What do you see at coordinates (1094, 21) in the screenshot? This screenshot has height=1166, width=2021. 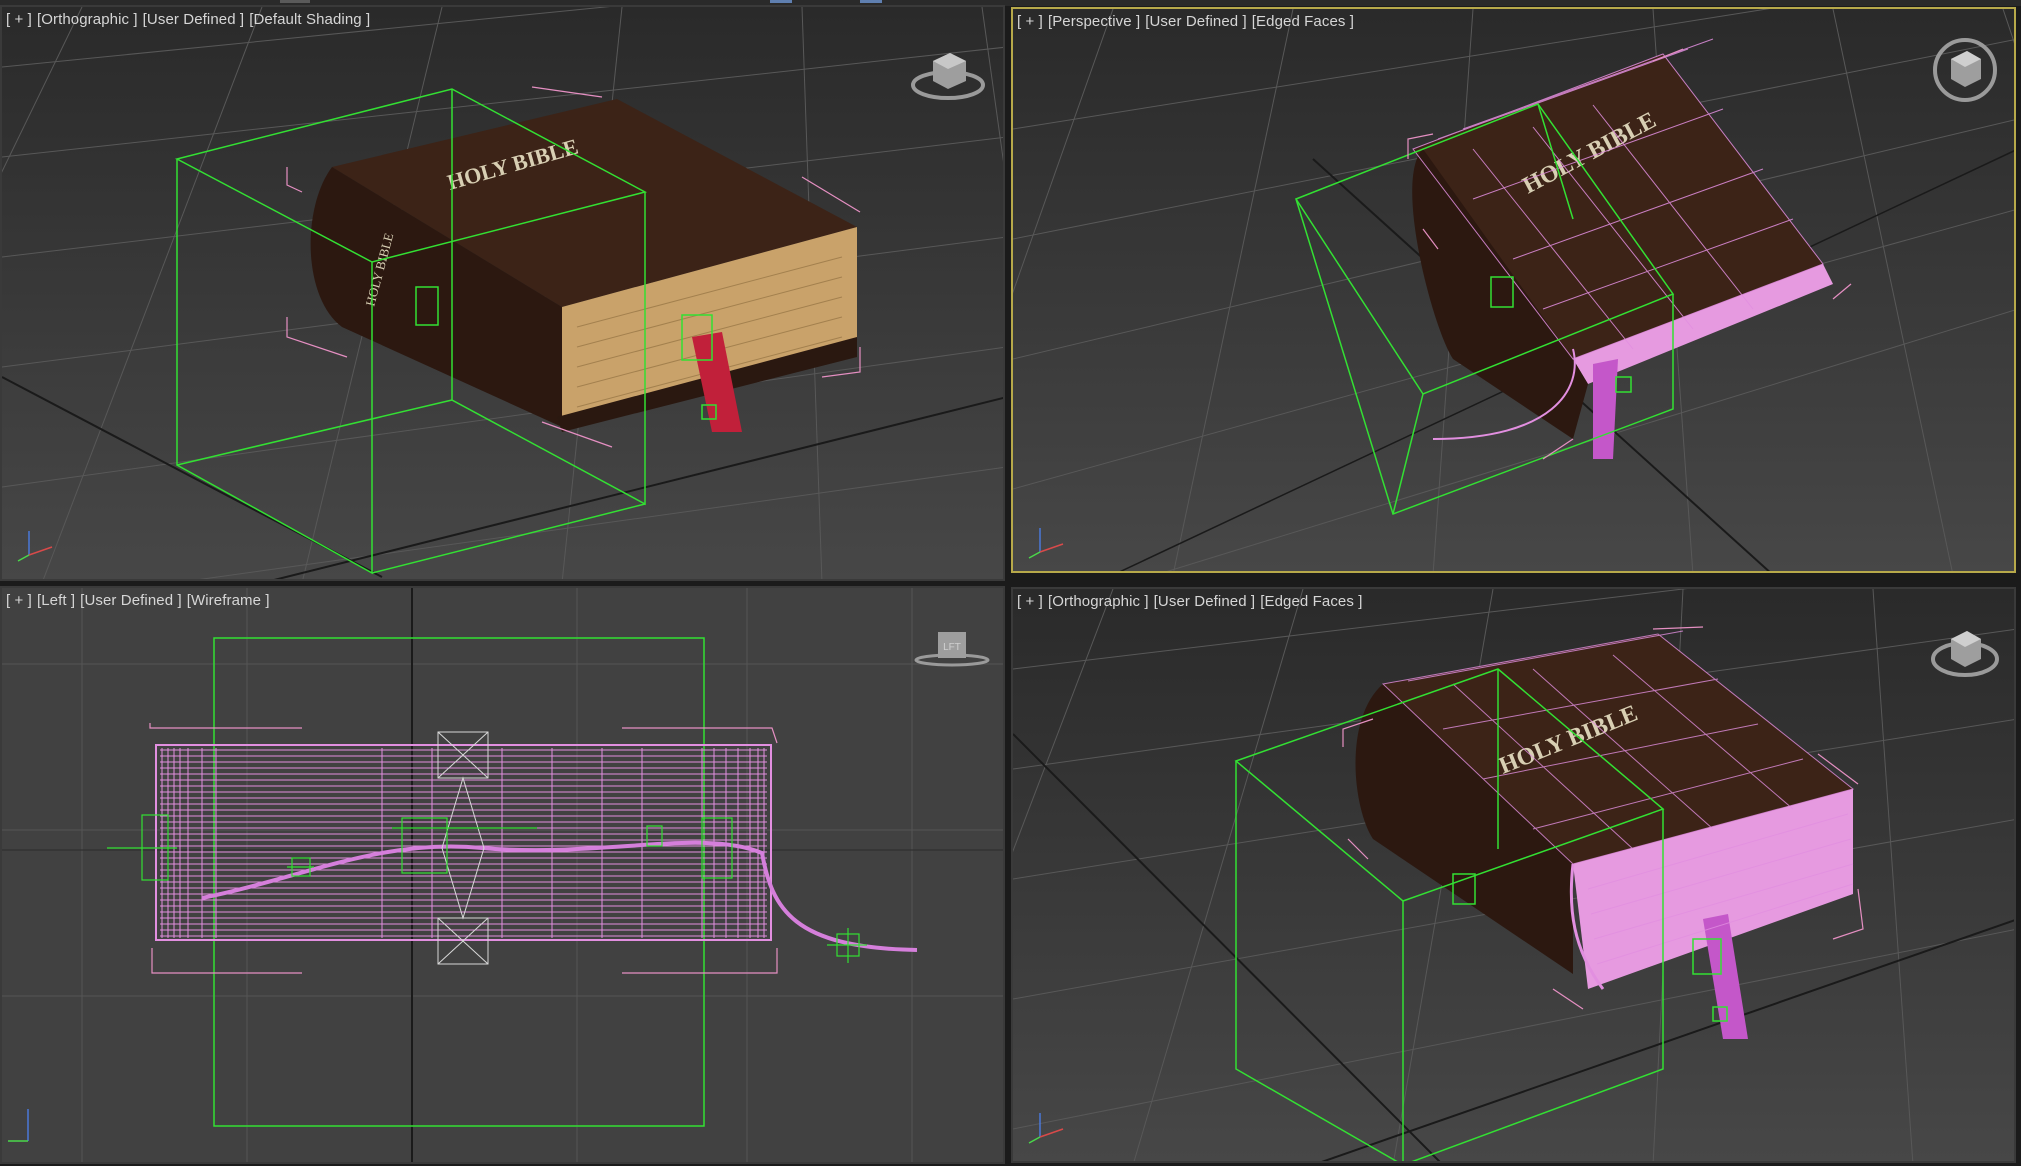 I see `viewport-view-name: [Perspective ]` at bounding box center [1094, 21].